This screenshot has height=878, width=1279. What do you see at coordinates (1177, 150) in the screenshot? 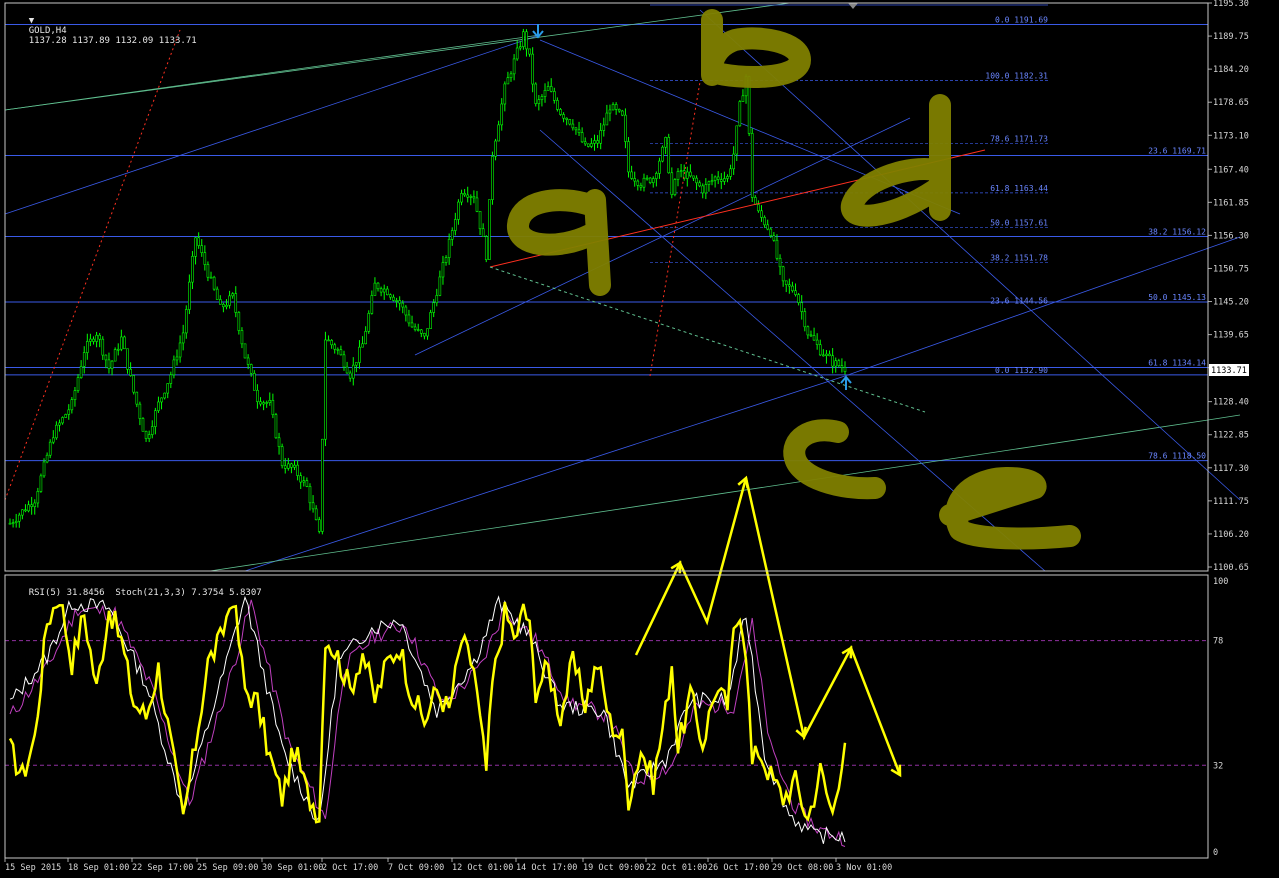
I see `fib-label: 23.6 1169.71` at bounding box center [1177, 150].